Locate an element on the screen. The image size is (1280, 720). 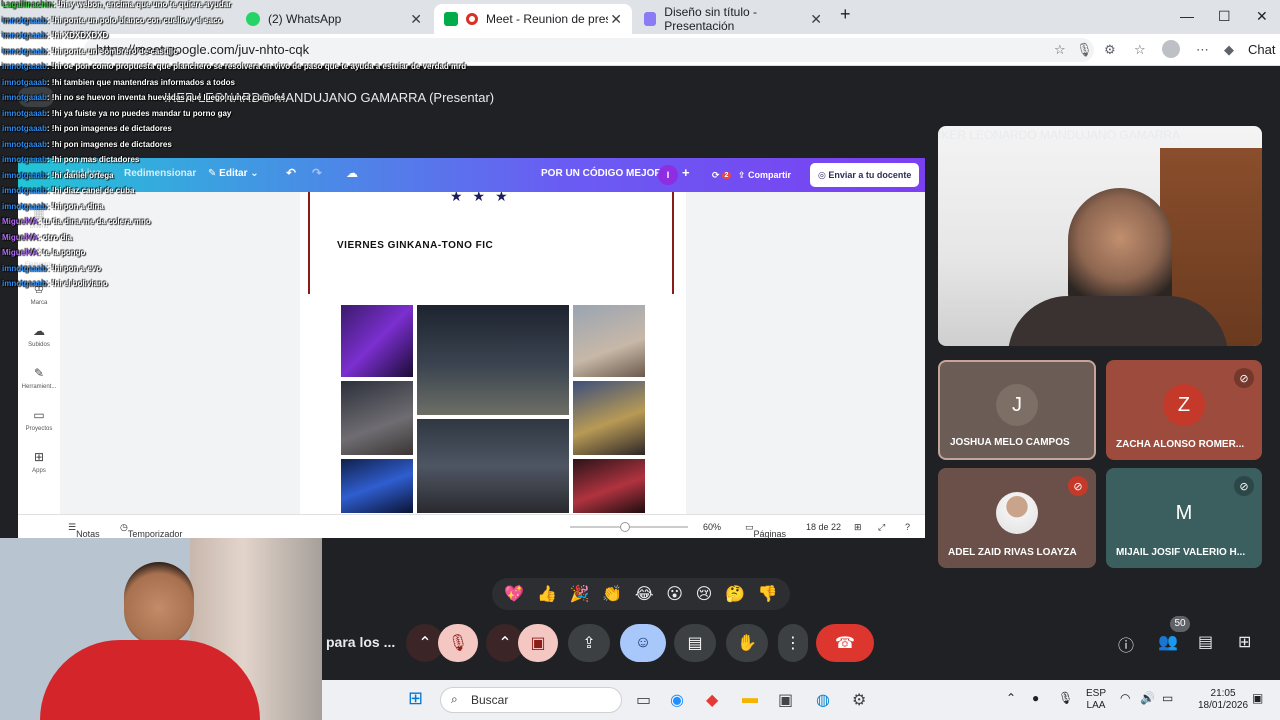
send-teacher-button: ◎ Enviar a tu docente is located at coordinates (865, 175).